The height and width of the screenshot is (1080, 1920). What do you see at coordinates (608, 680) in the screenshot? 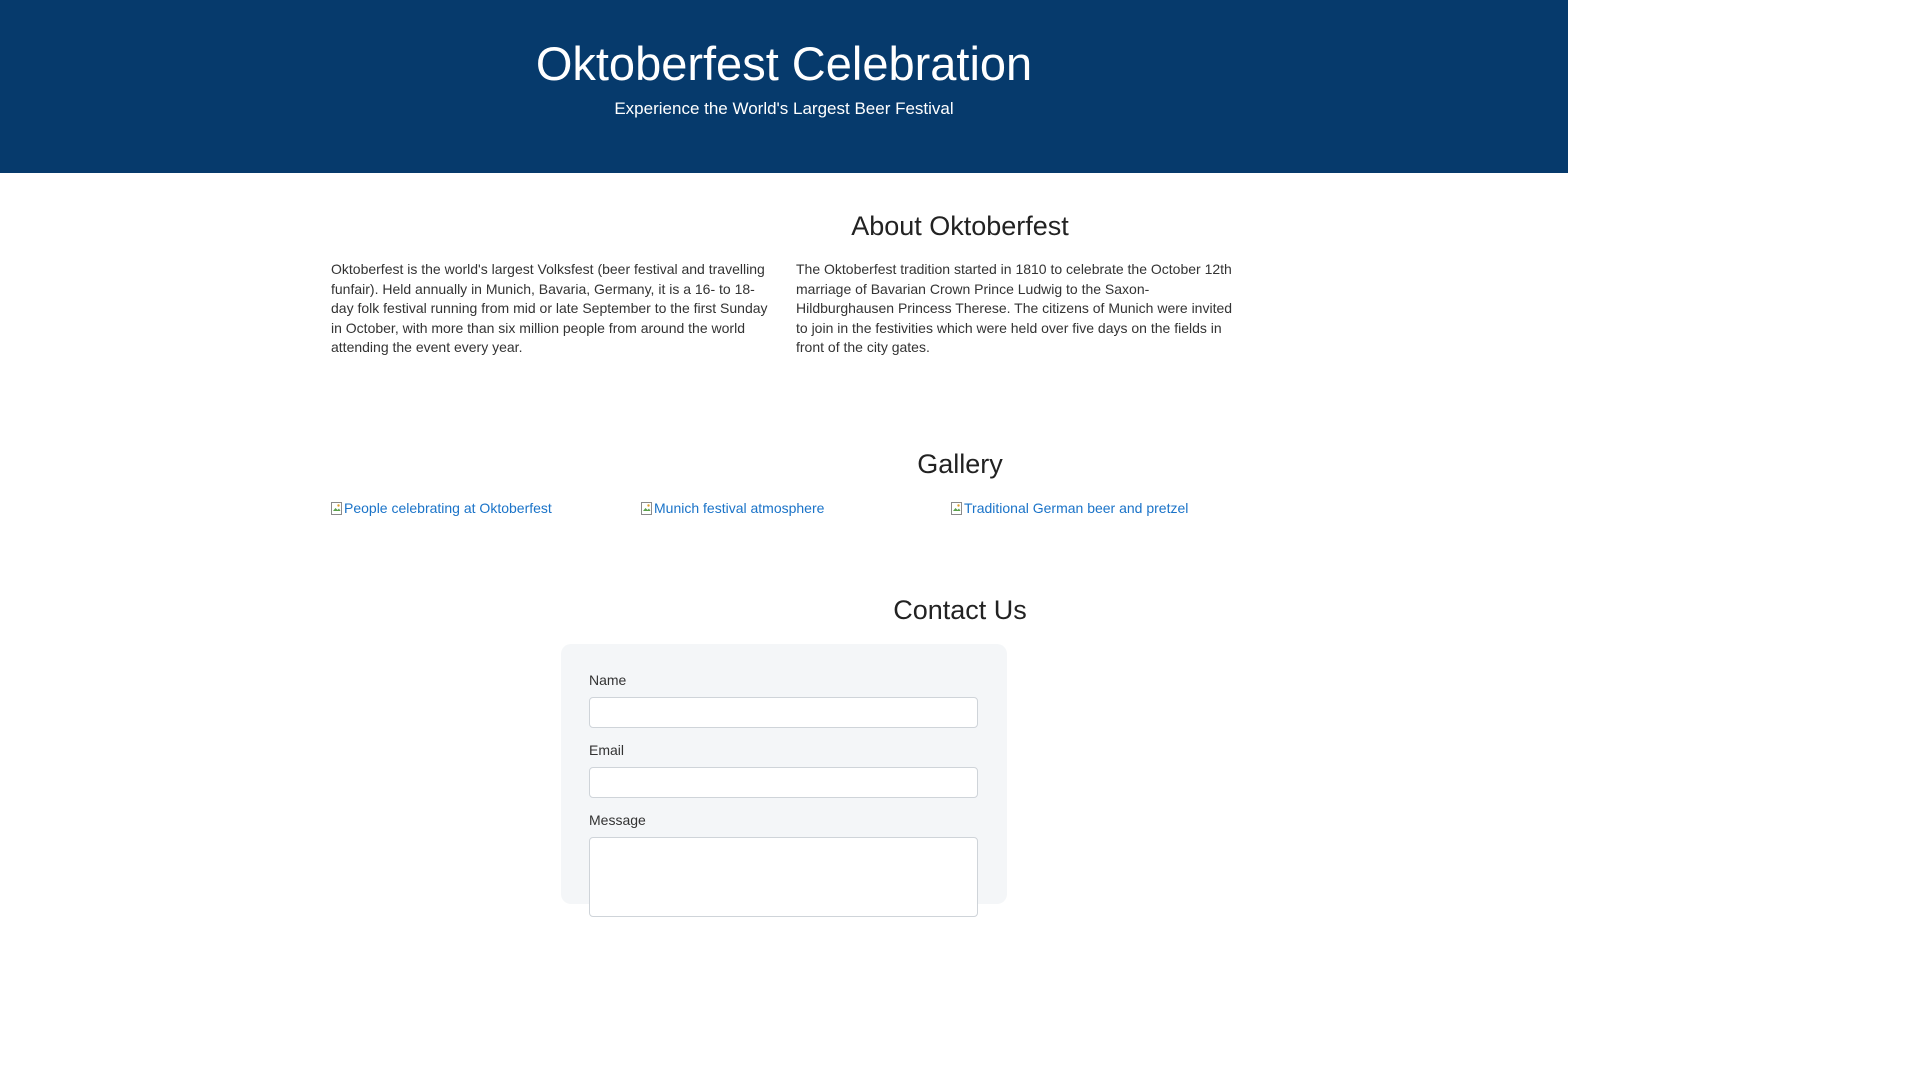
I see `name-label: Name` at bounding box center [608, 680].